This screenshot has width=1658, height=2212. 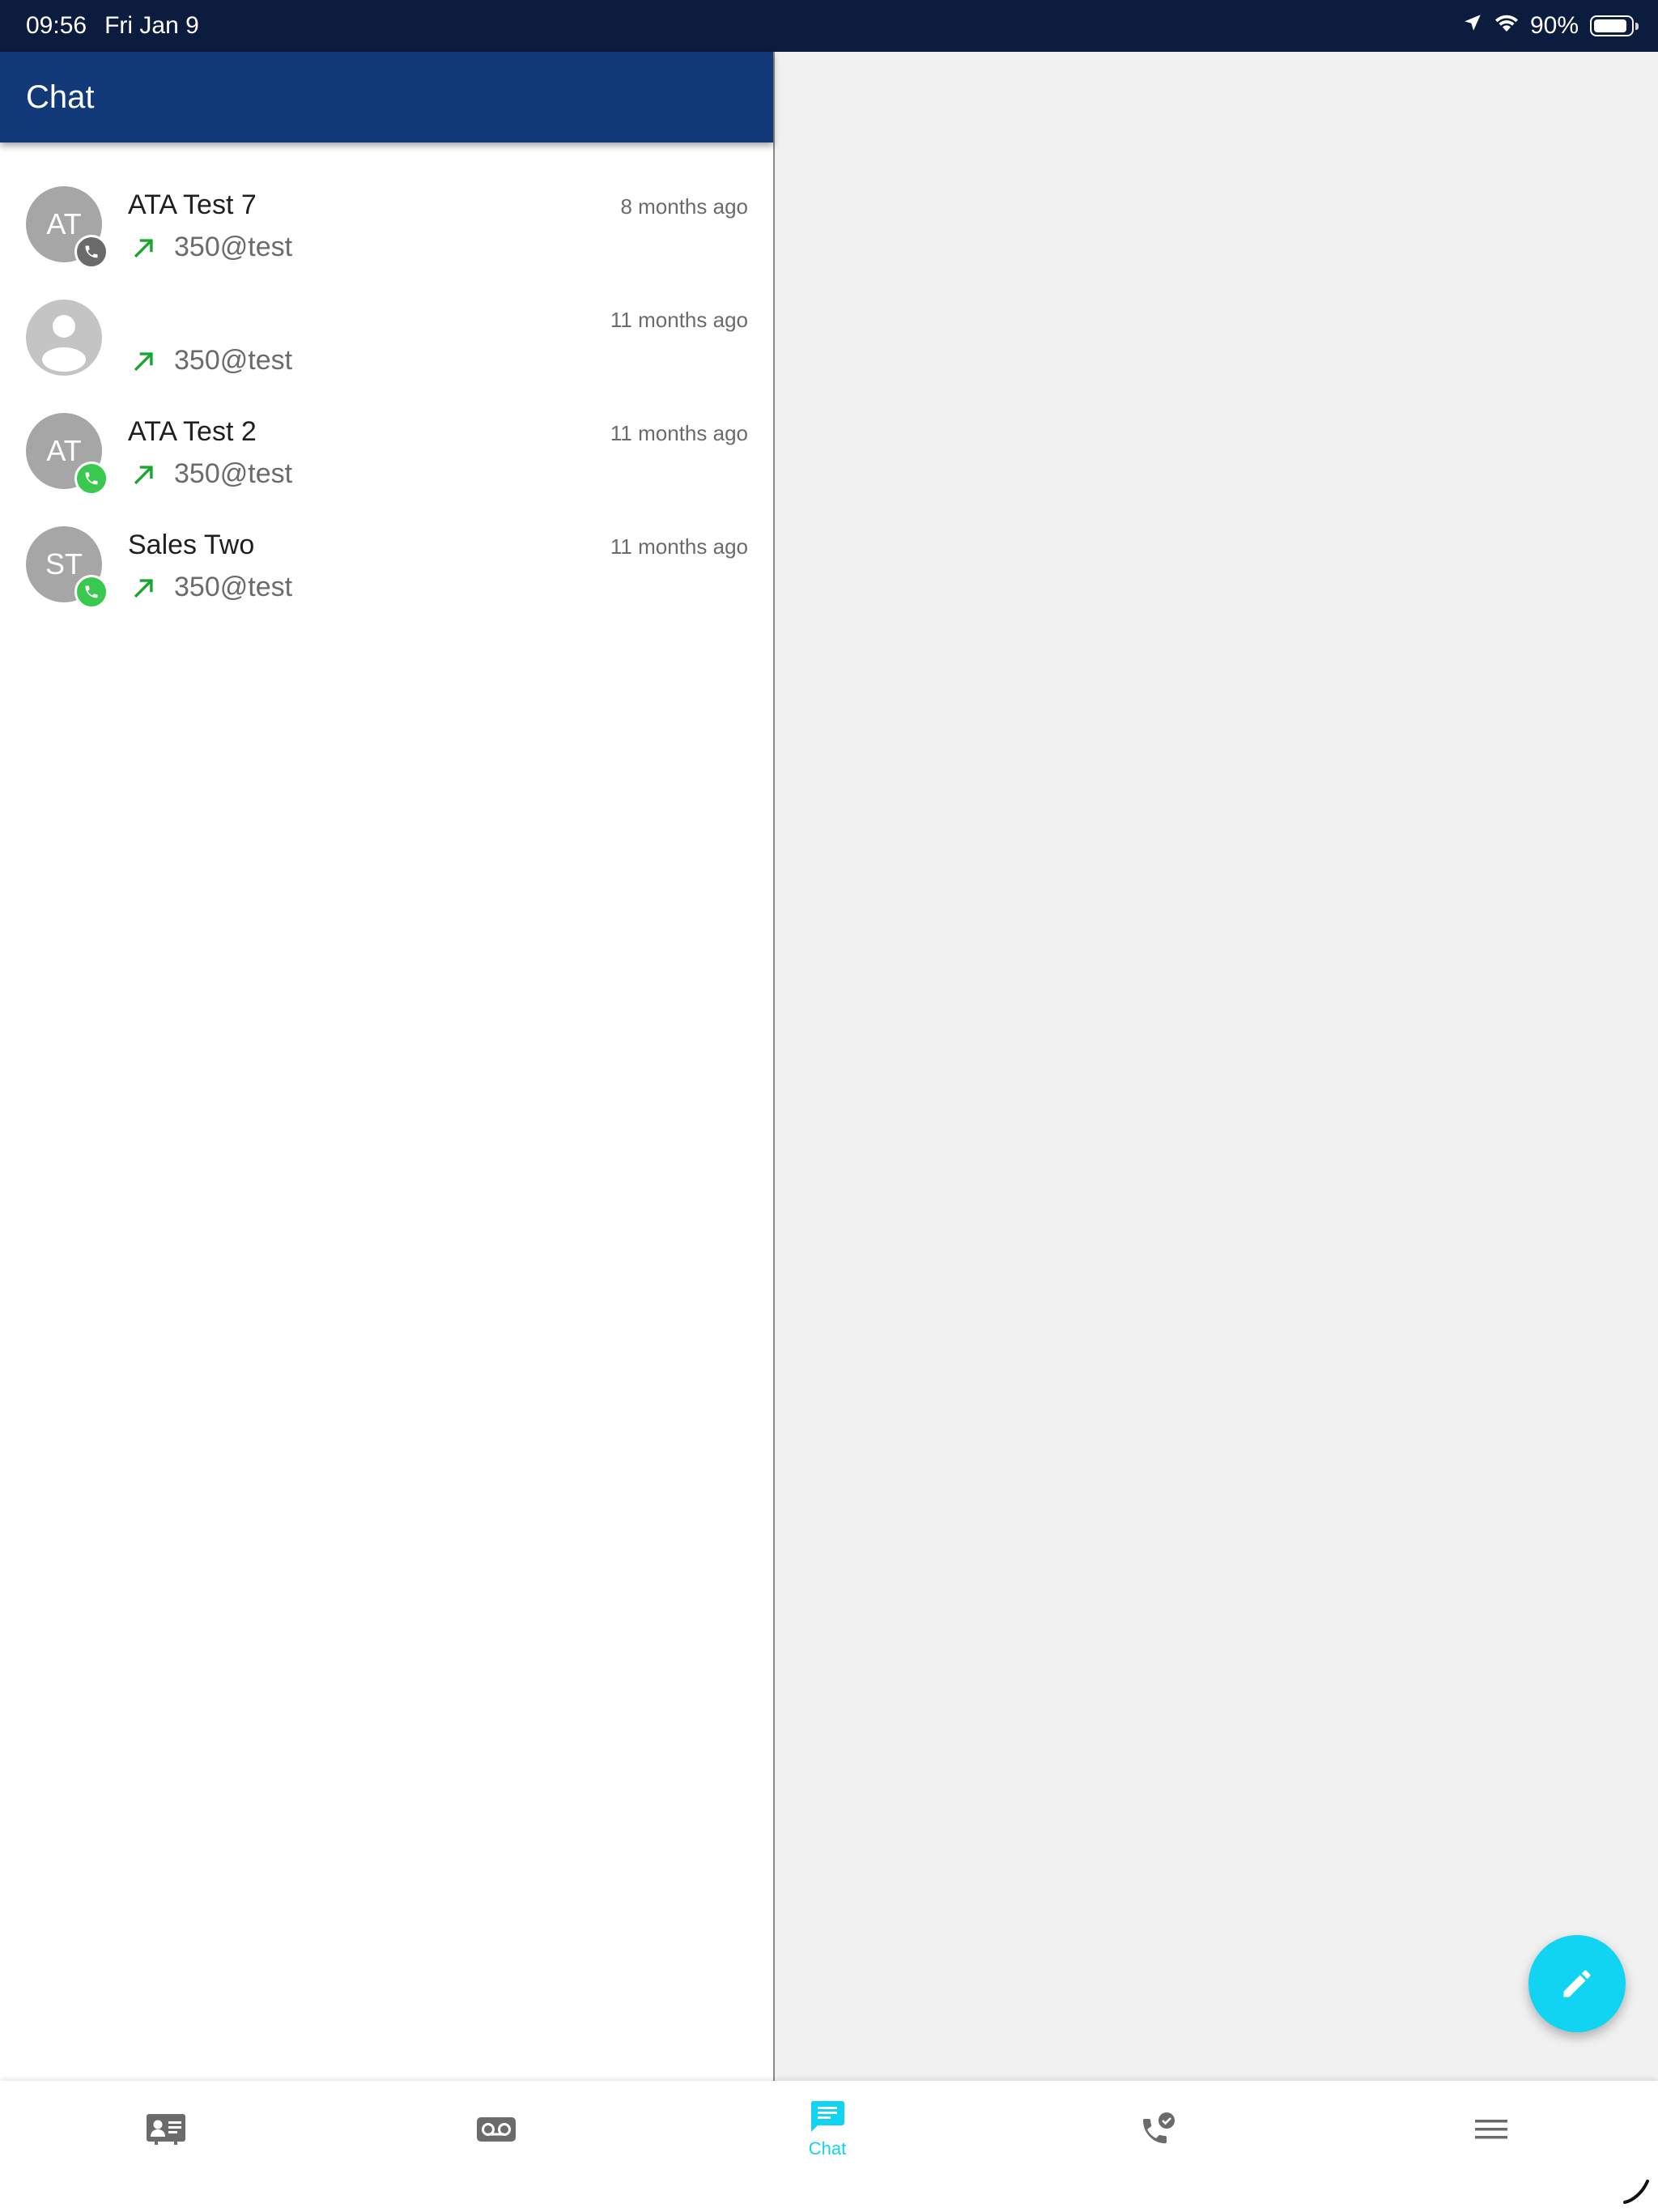 I want to click on contact-name: Sales Two, so click(x=191, y=545).